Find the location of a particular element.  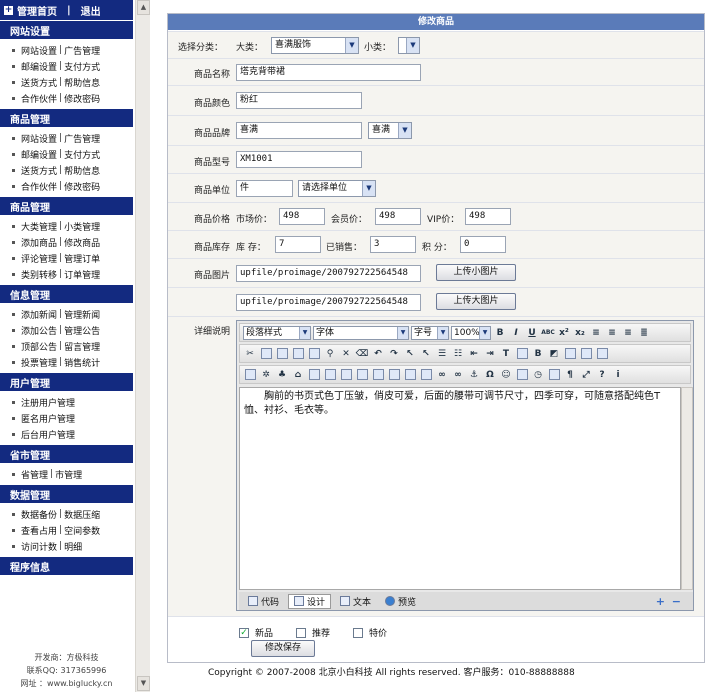

upload-small-image-button: 上传小图片 is located at coordinates (476, 272).